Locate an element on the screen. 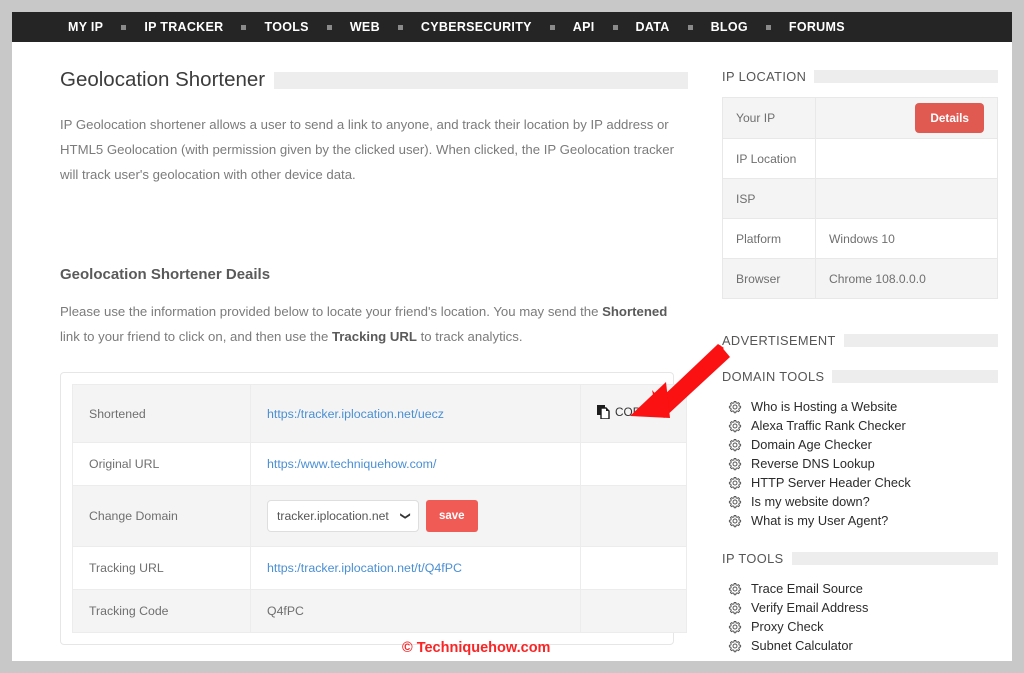 The height and width of the screenshot is (673, 1024). lead-text-3: to track analytics. is located at coordinates (469, 336).